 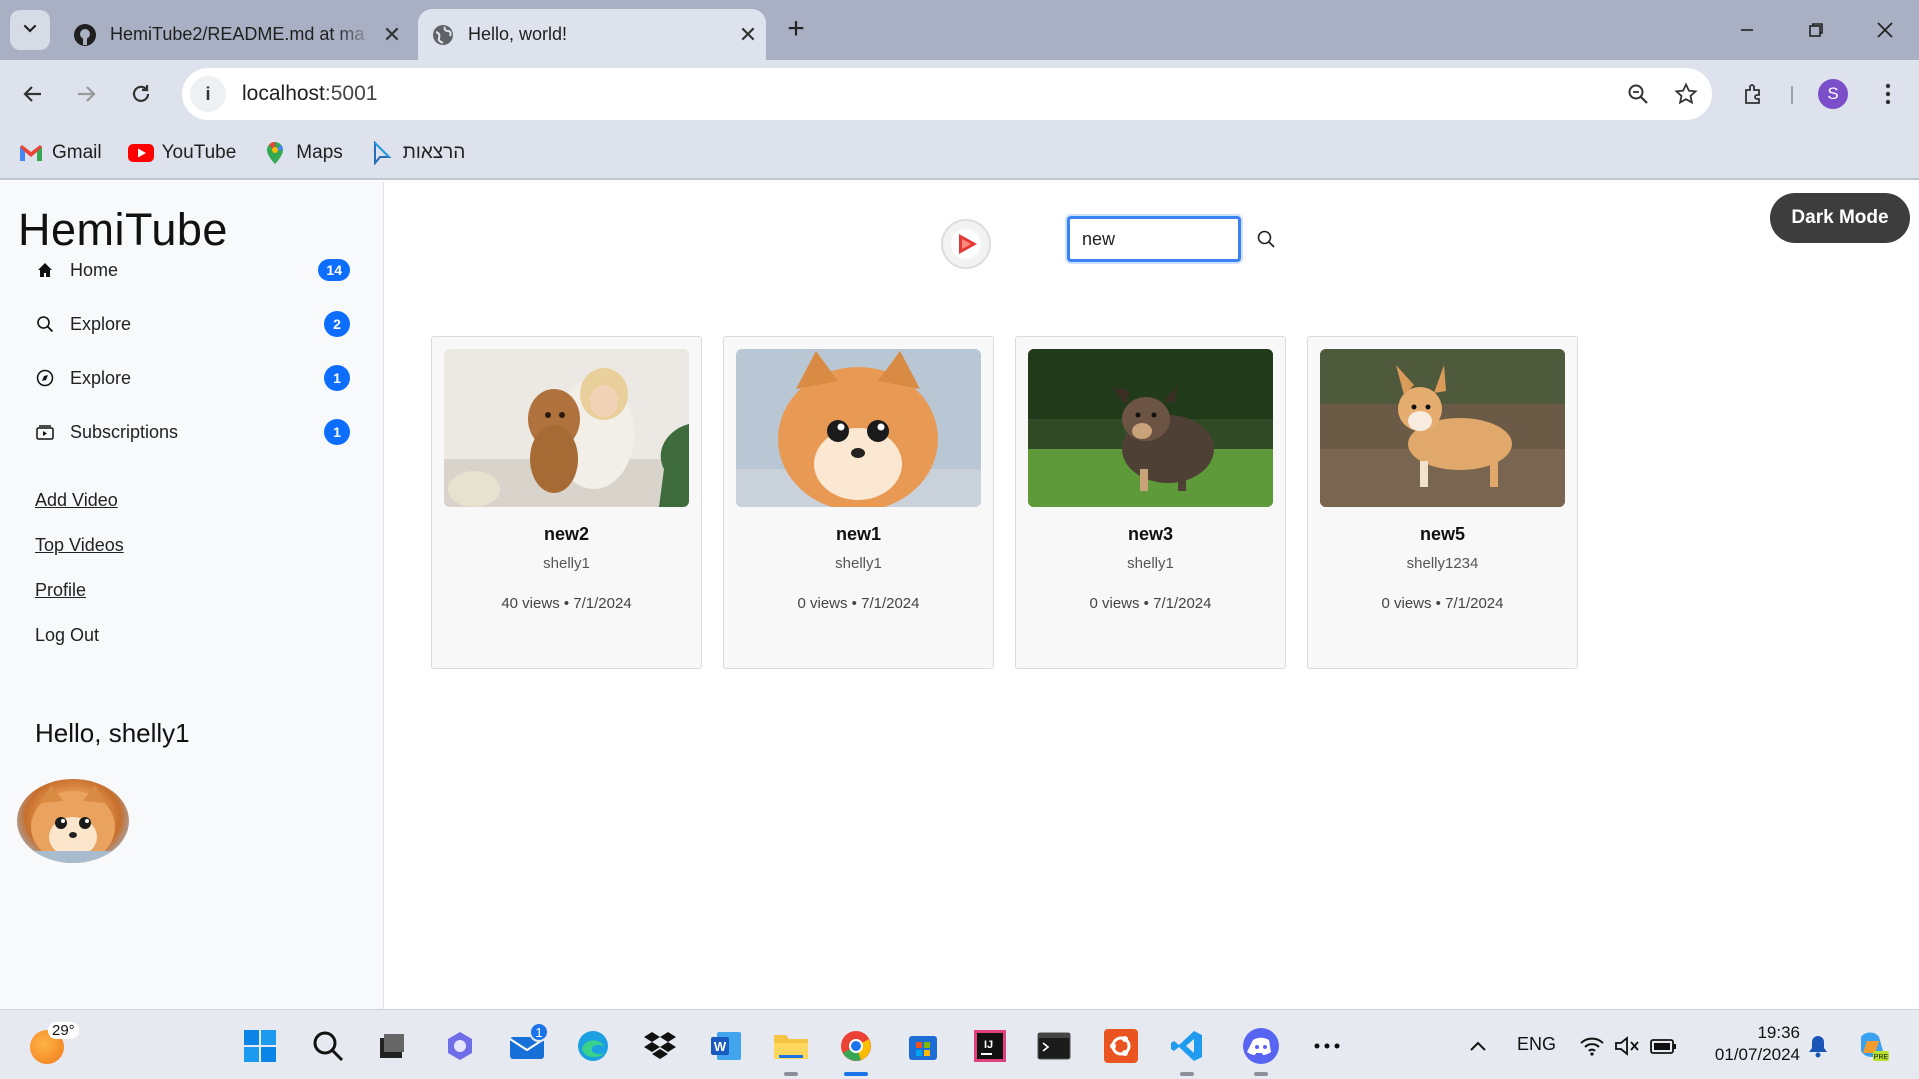 What do you see at coordinates (60, 153) in the screenshot?
I see `bookmark-gmail: Gmail` at bounding box center [60, 153].